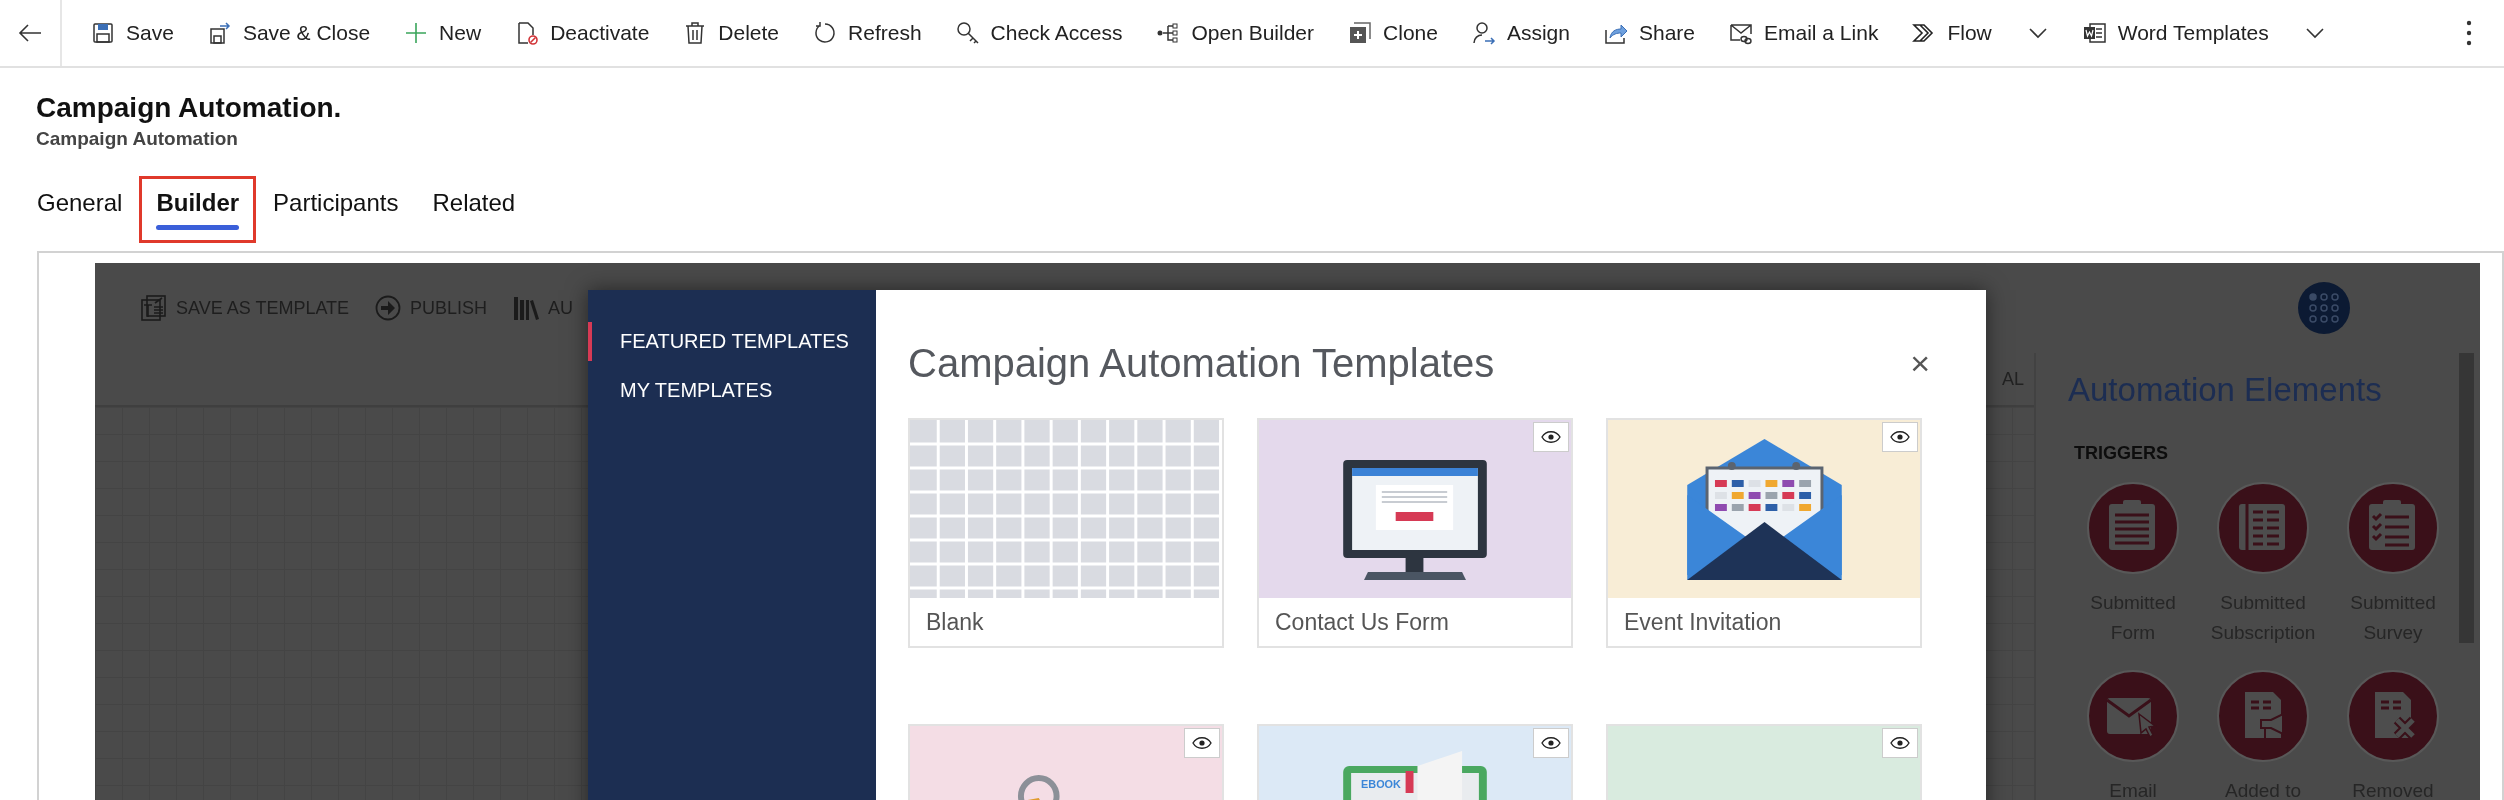  Describe the element at coordinates (474, 209) in the screenshot. I see `tab: Related` at that location.